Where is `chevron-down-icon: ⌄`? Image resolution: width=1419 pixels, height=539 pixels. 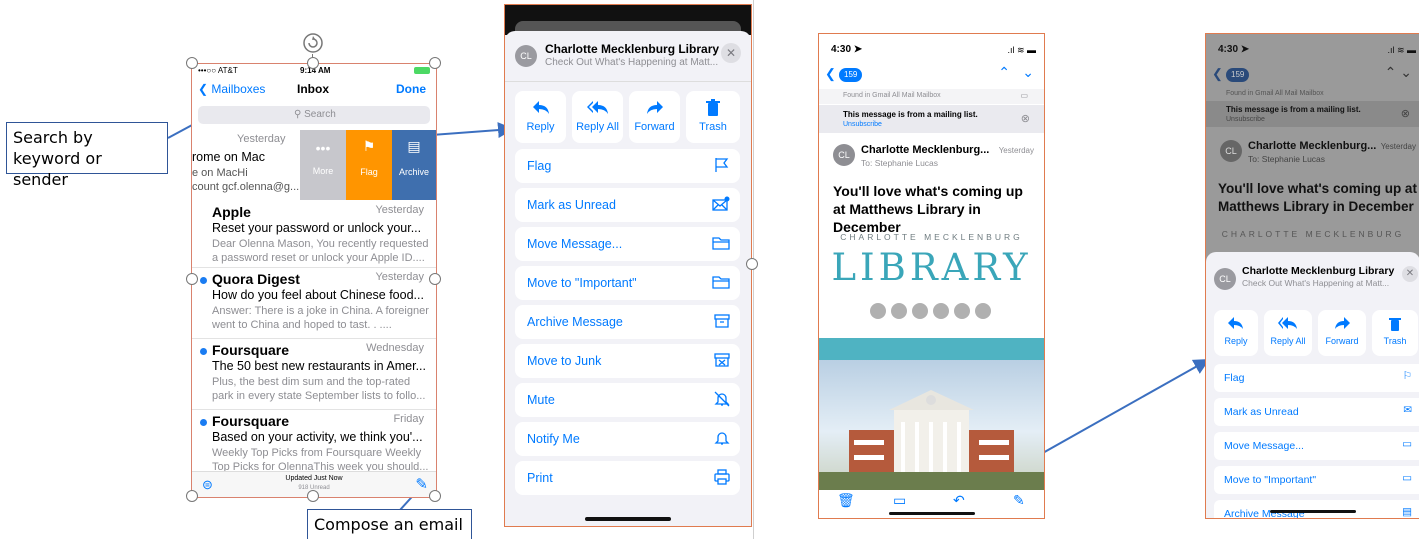
chevron-down-icon: ⌄ is located at coordinates (1028, 72).